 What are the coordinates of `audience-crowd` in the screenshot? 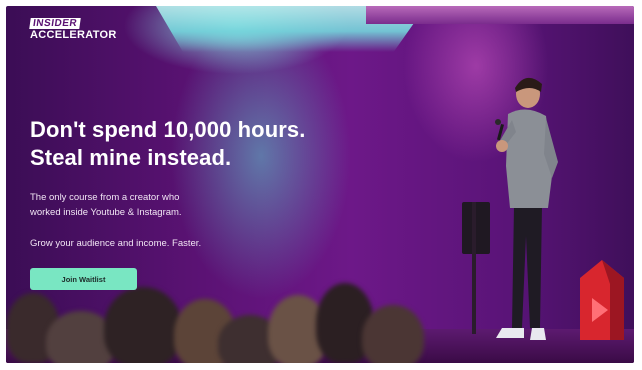 It's located at (221, 322).